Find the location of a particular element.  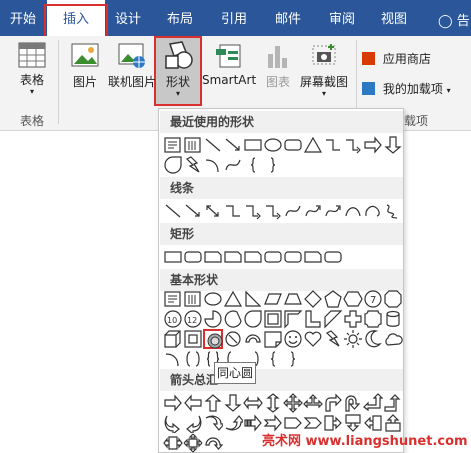

heart-shape-icon is located at coordinates (313, 339).